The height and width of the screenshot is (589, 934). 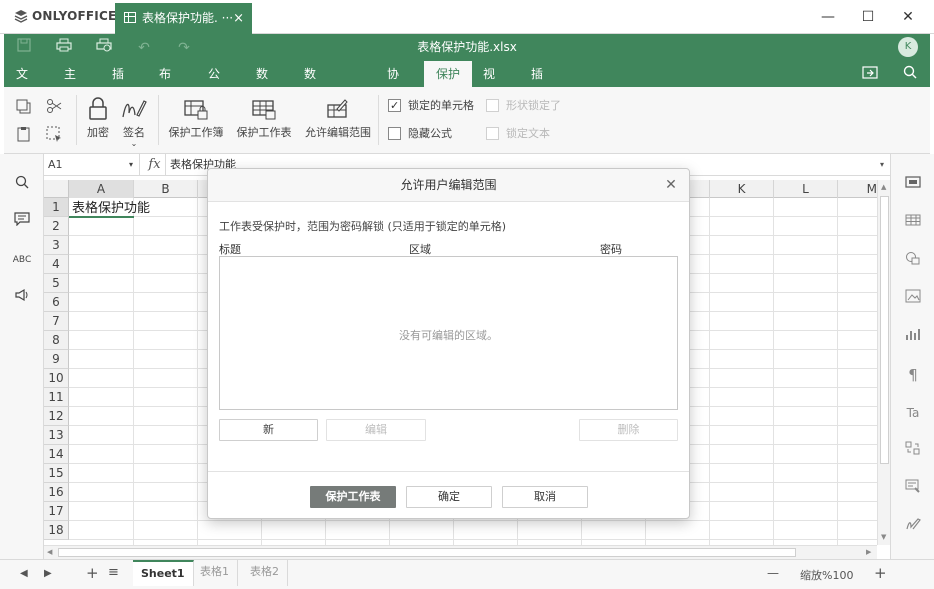 What do you see at coordinates (92, 573) in the screenshot?
I see `add-sheet-icon: +` at bounding box center [92, 573].